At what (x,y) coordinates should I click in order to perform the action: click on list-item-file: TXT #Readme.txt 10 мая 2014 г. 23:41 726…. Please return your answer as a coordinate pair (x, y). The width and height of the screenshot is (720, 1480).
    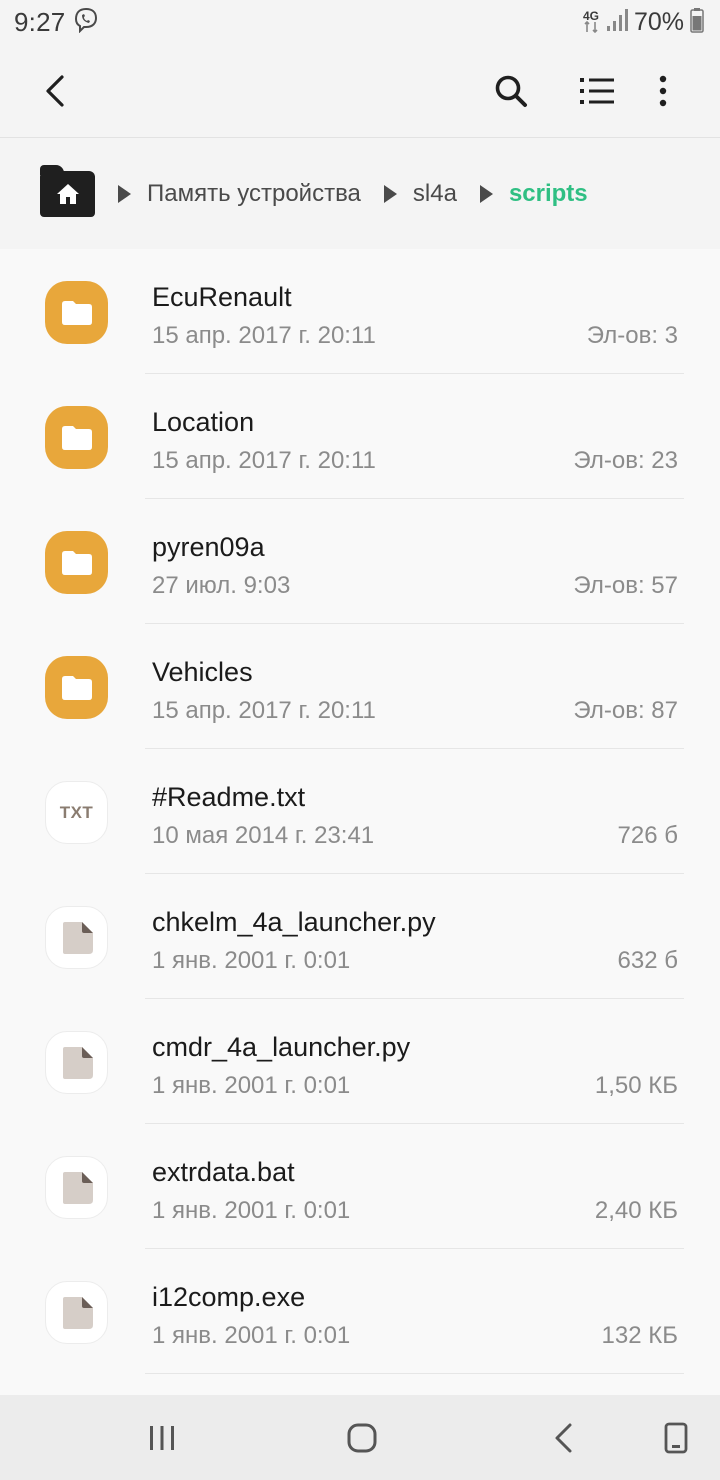
    Looking at the image, I should click on (360, 811).